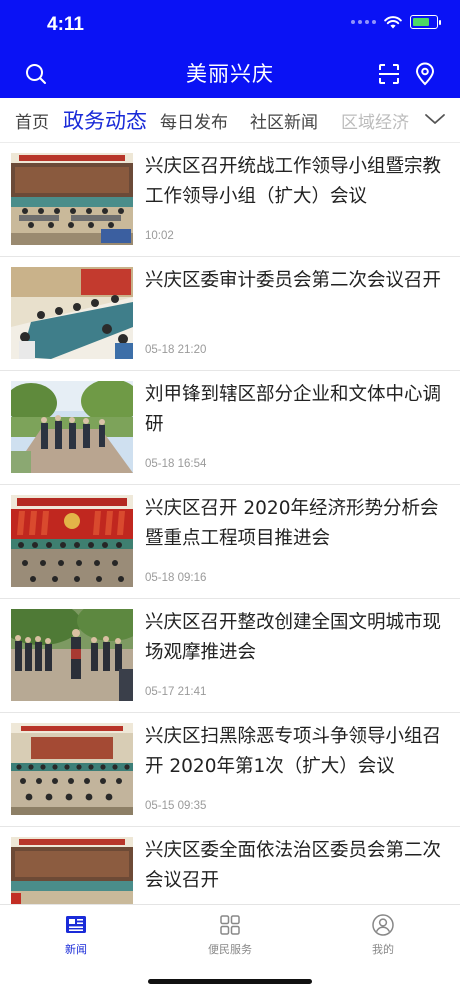  What do you see at coordinates (393, 21) in the screenshot?
I see `wifi-icon` at bounding box center [393, 21].